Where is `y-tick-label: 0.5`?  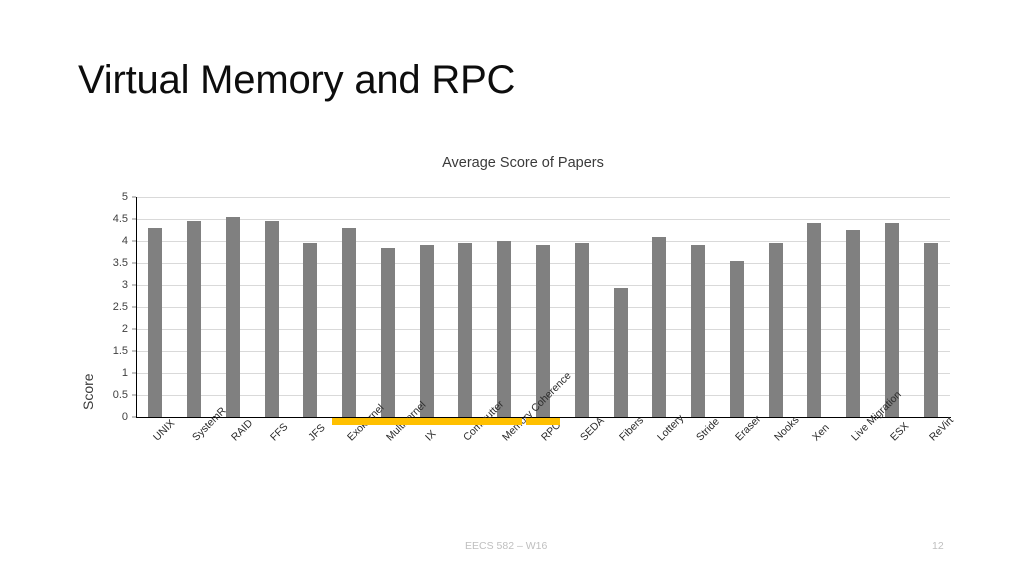 y-tick-label: 0.5 is located at coordinates (120, 395).